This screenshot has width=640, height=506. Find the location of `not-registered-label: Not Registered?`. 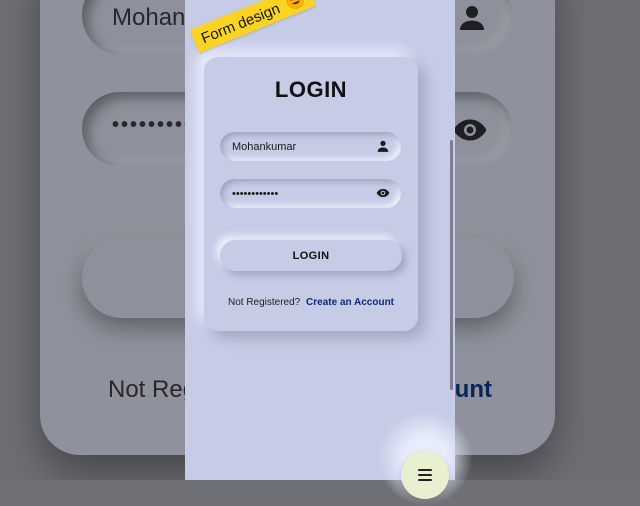

not-registered-label: Not Registered? is located at coordinates (264, 302).